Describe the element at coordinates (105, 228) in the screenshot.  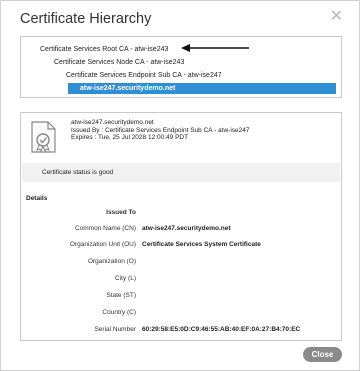
I see `field-label: Common Name (CN)` at that location.